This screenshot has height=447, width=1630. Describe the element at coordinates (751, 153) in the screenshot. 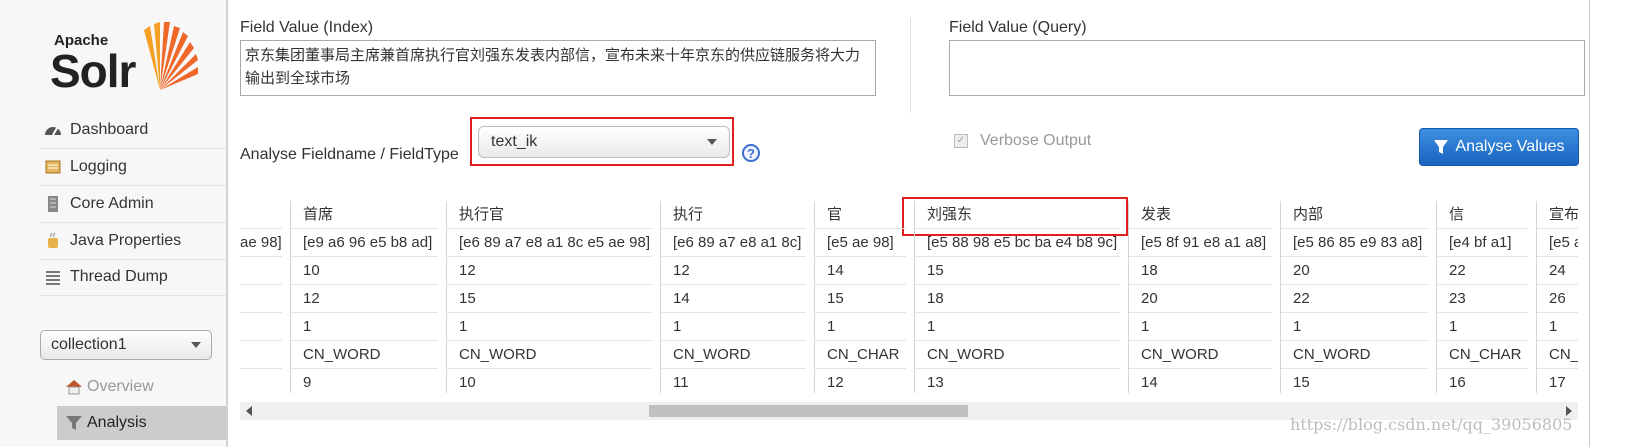

I see `help-icon: ?` at that location.